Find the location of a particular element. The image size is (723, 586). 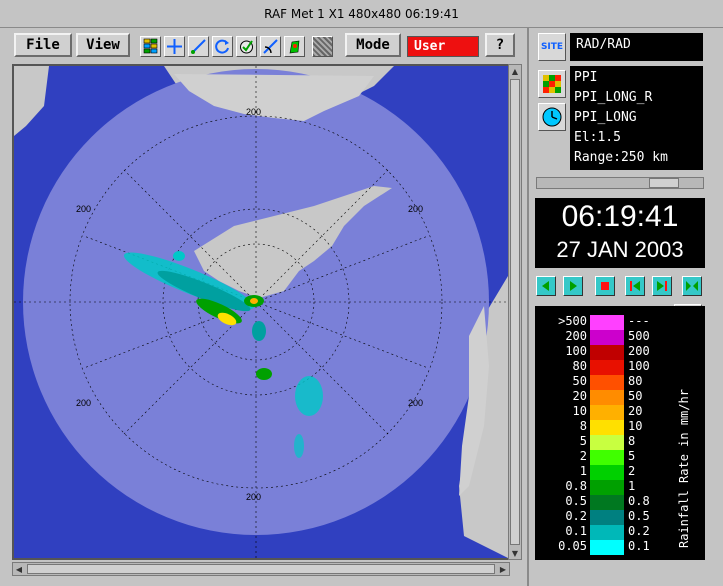

legend-right-label: 80 is located at coordinates (635, 381).